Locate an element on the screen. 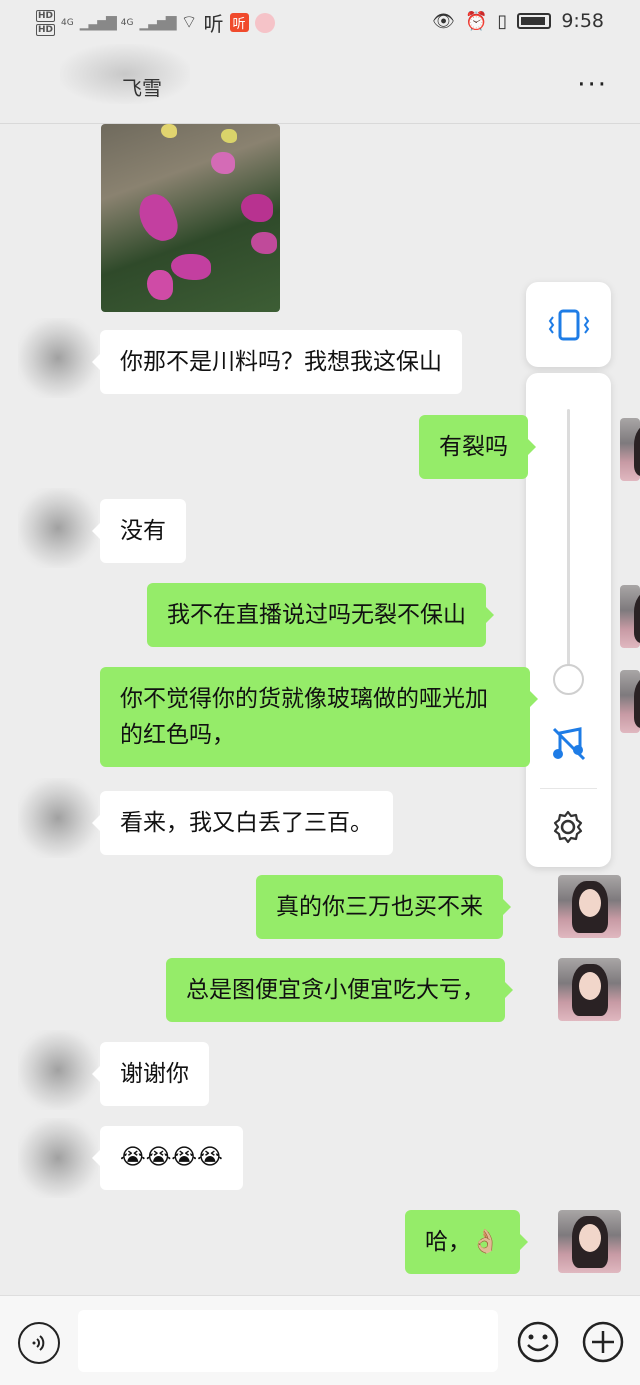 This screenshot has height=1385, width=640. vibrate-icon is located at coordinates (568, 324).